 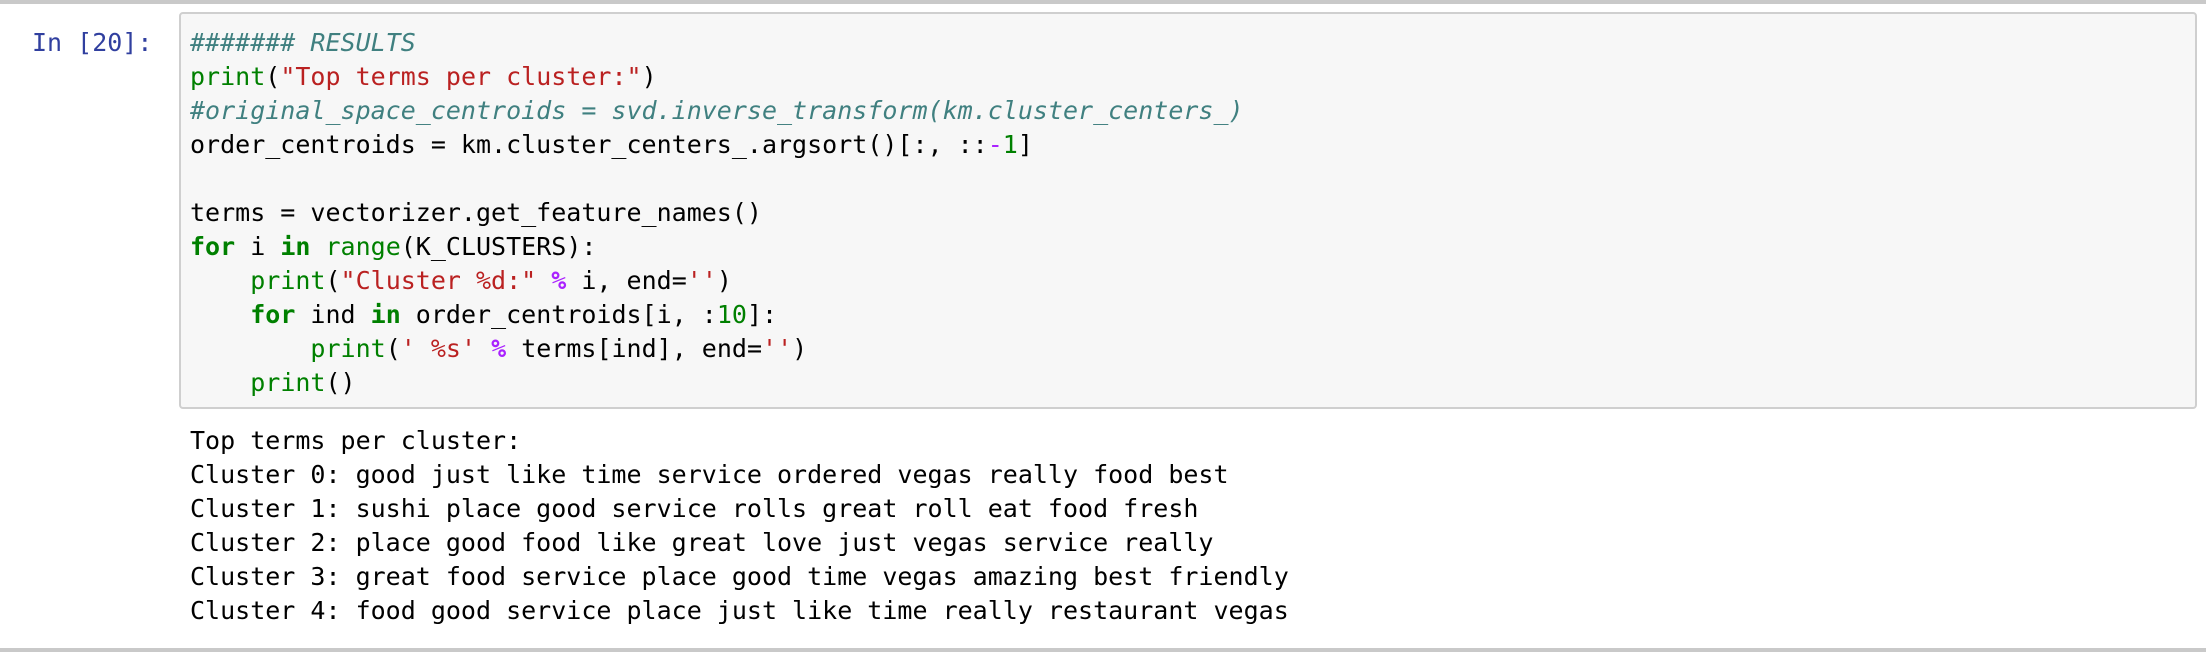 I want to click on code-line-8: print("Cluster %d:" % i, end=''), so click(x=717, y=281).